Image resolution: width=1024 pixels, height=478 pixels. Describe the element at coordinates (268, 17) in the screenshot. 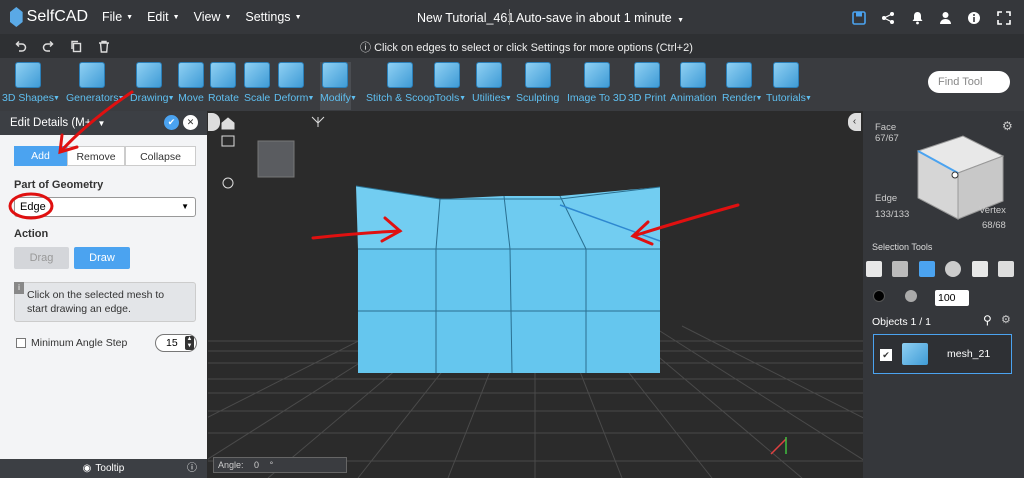

I see `settings-menu-label: Settings` at that location.